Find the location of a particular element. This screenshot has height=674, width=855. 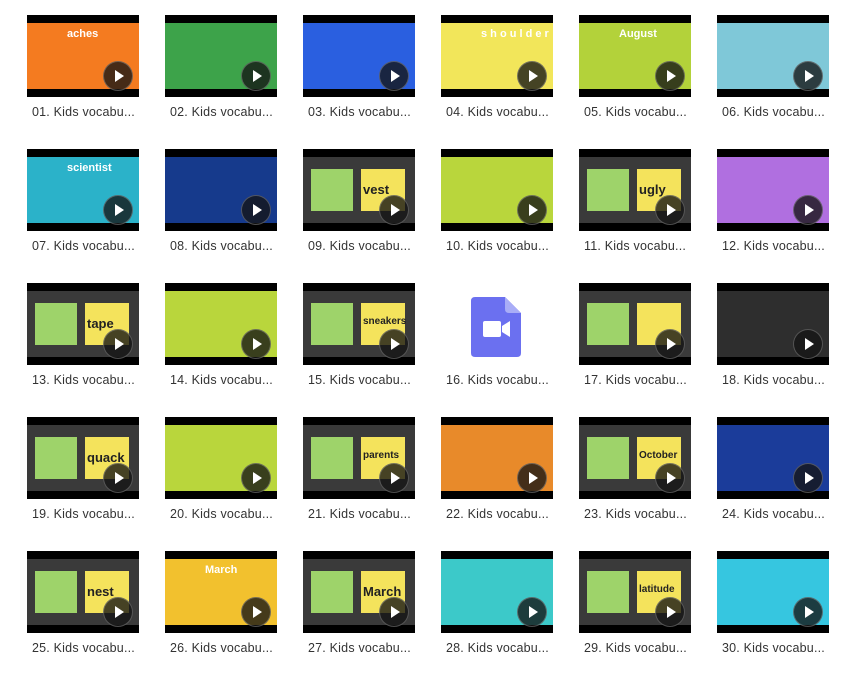

video-thumbnail: s h o u l d e r is located at coordinates (497, 56).